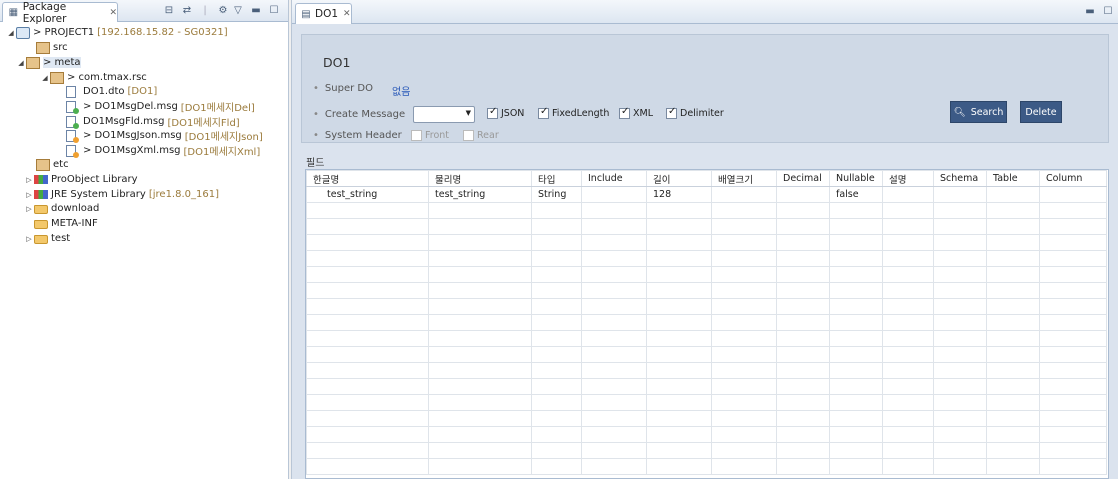 The height and width of the screenshot is (479, 1118). What do you see at coordinates (1073, 178) in the screenshot?
I see `column-header: Column` at bounding box center [1073, 178].